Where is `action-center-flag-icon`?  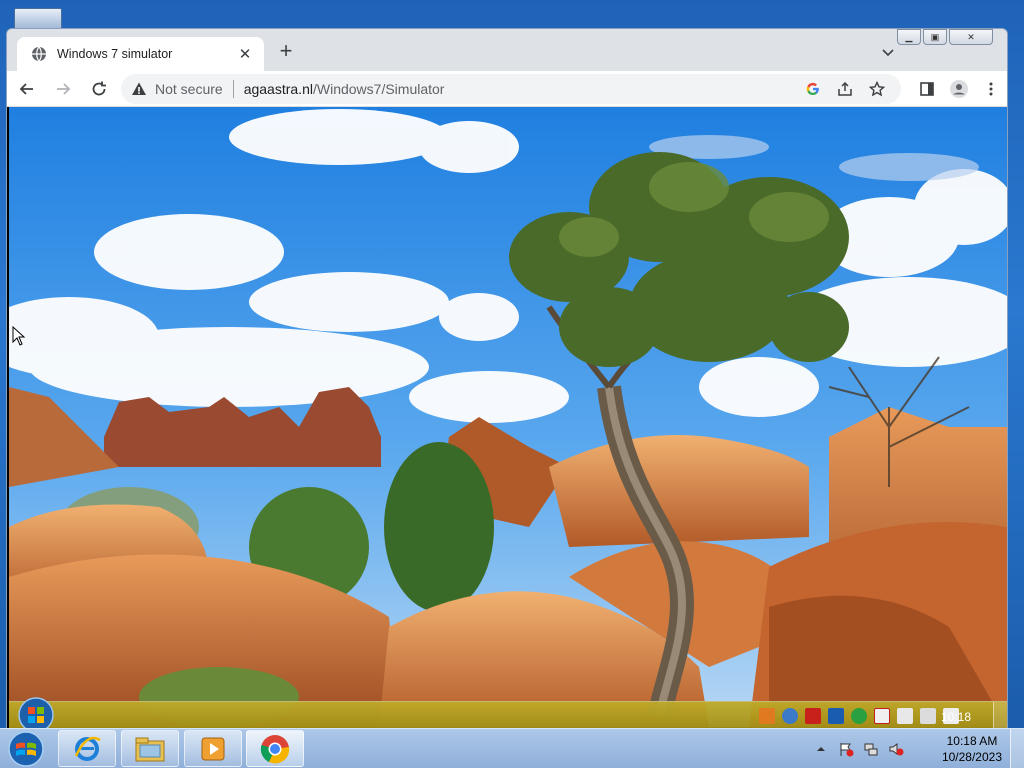
action-center-flag-icon is located at coordinates (846, 749).